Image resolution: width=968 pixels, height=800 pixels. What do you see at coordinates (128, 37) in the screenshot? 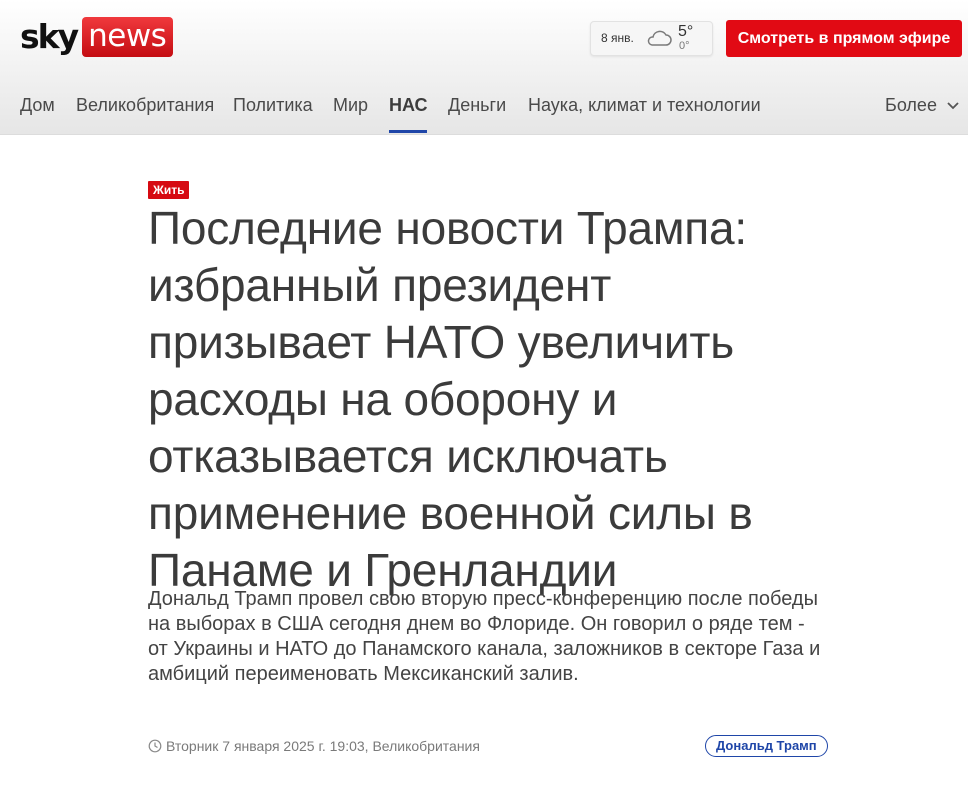
I see `logo-news-text: news` at bounding box center [128, 37].